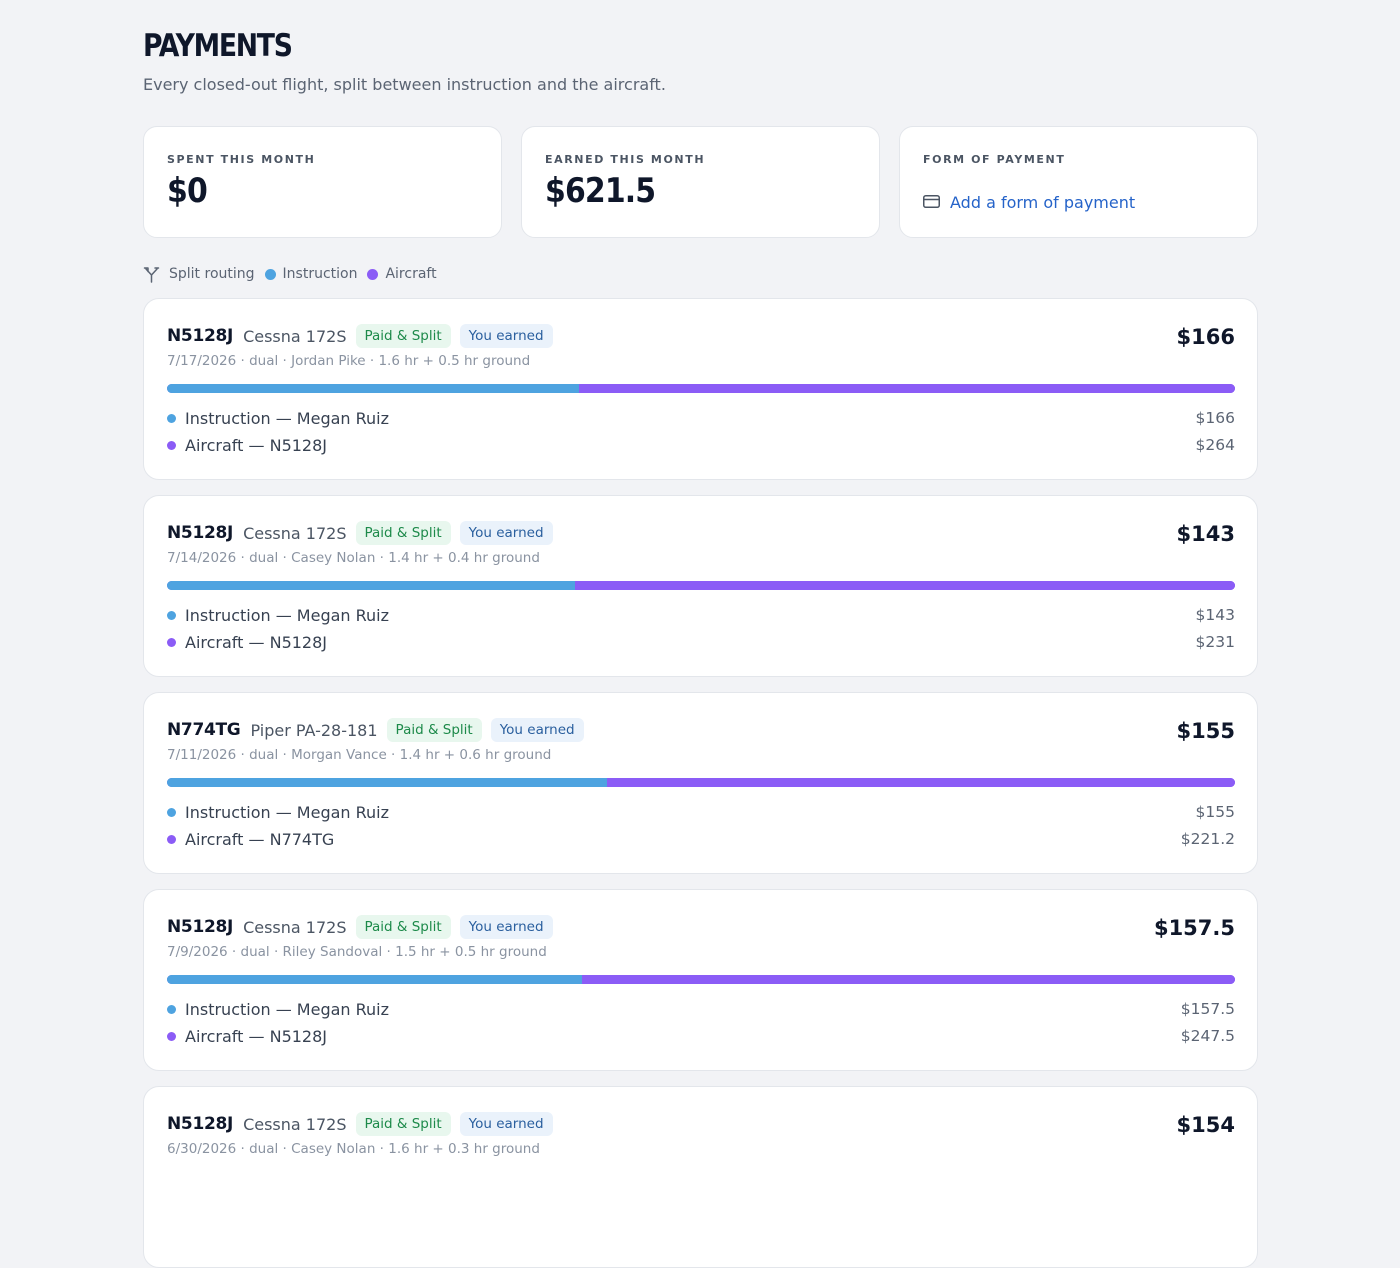  I want to click on tail-number: N774TG, so click(204, 730).